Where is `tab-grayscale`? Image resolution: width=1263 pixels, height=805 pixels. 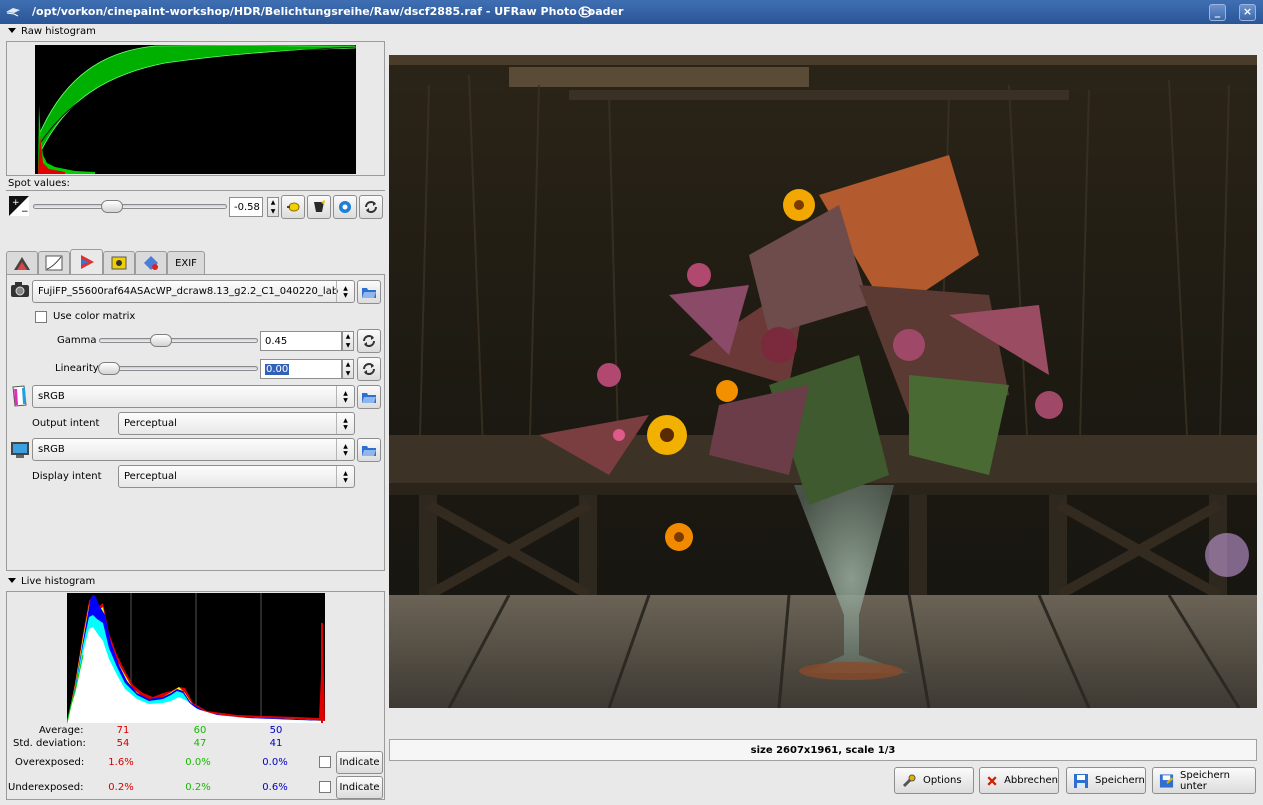 tab-grayscale is located at coordinates (54, 262).